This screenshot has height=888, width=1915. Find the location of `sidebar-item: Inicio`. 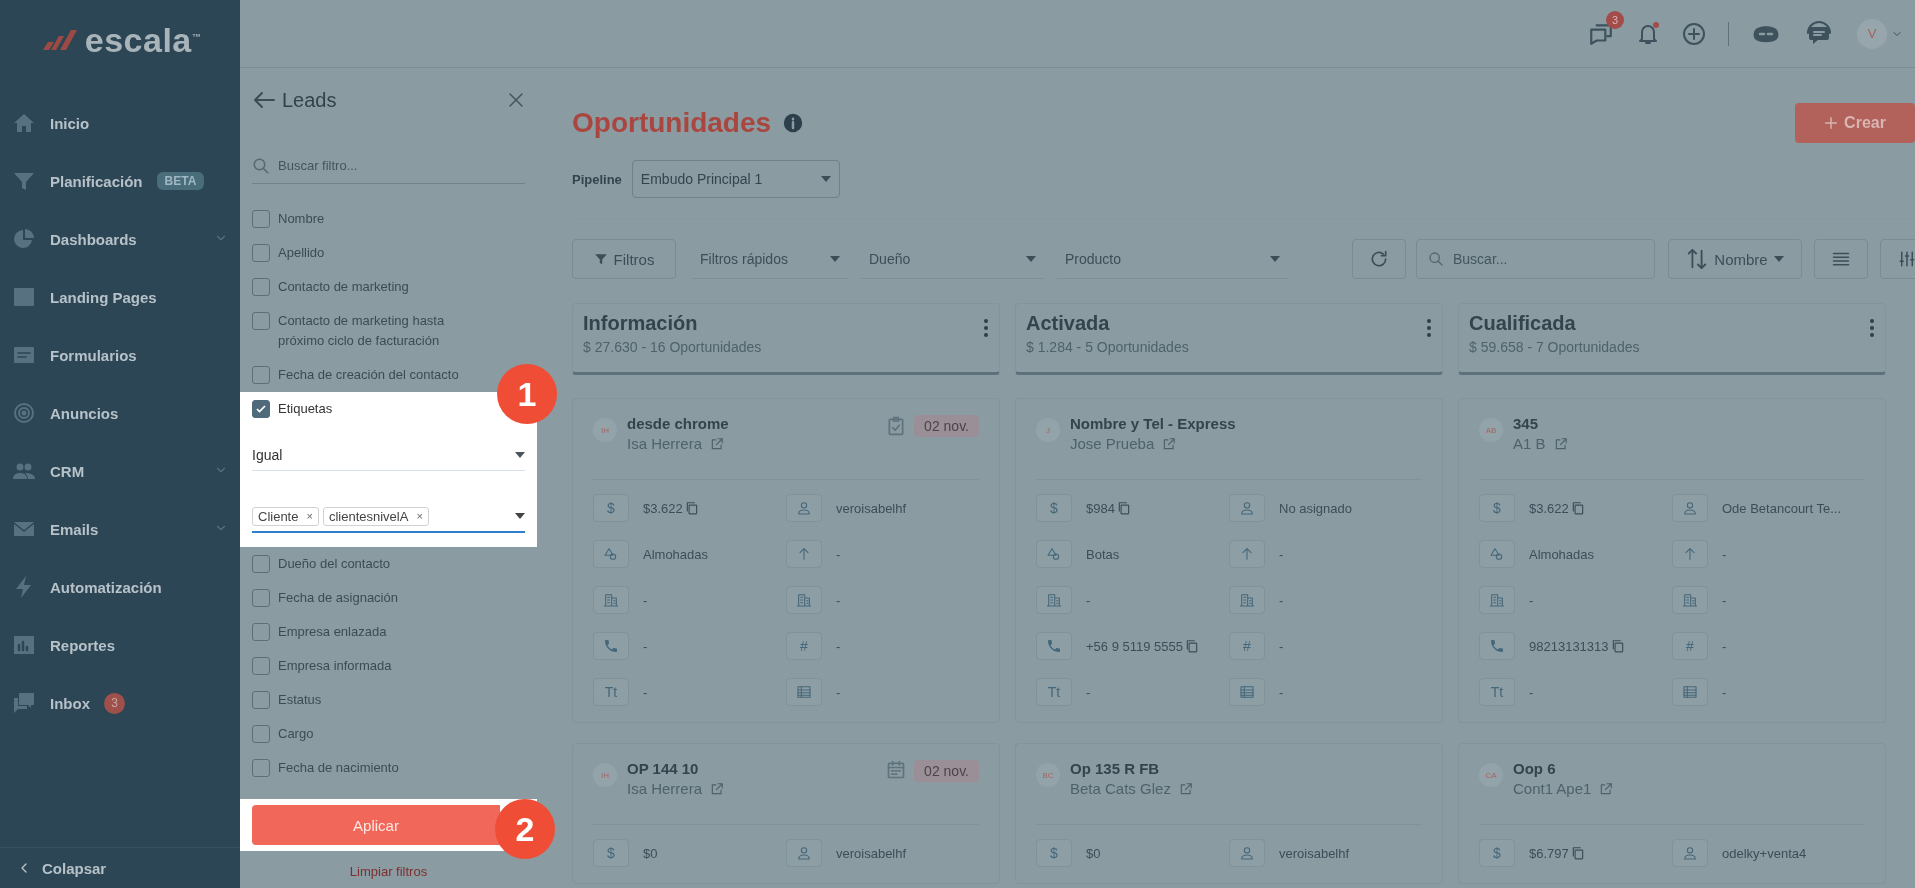

sidebar-item: Inicio is located at coordinates (120, 123).